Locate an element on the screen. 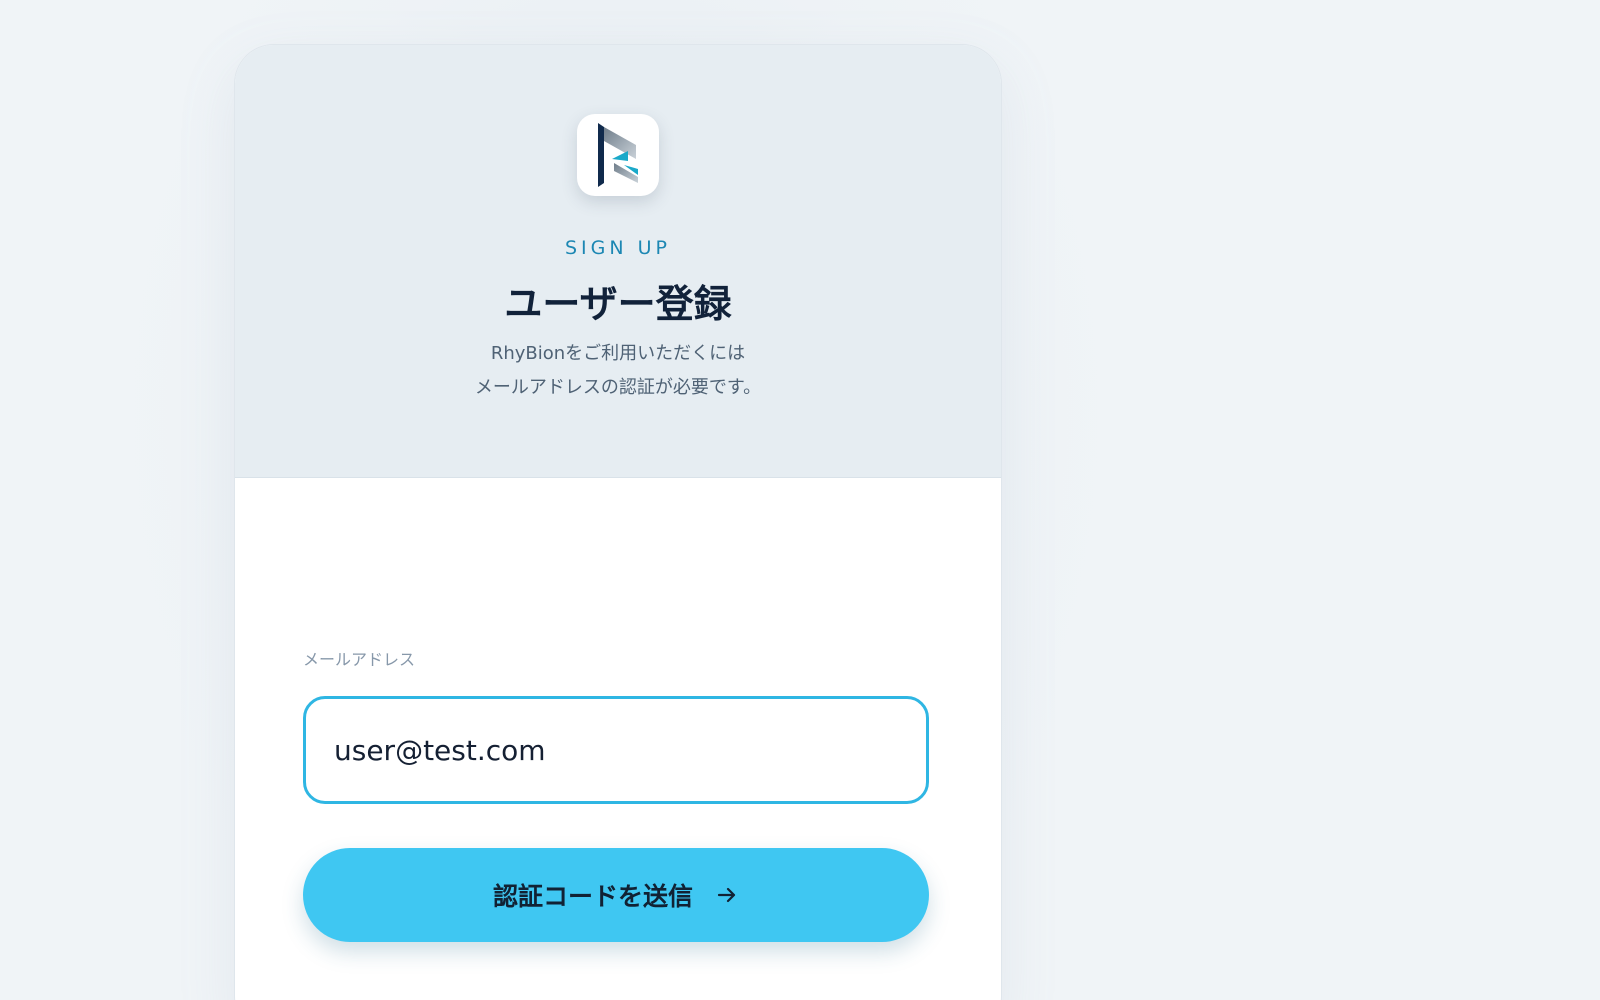 The height and width of the screenshot is (1000, 1600). rhybion-logo-icon is located at coordinates (618, 155).